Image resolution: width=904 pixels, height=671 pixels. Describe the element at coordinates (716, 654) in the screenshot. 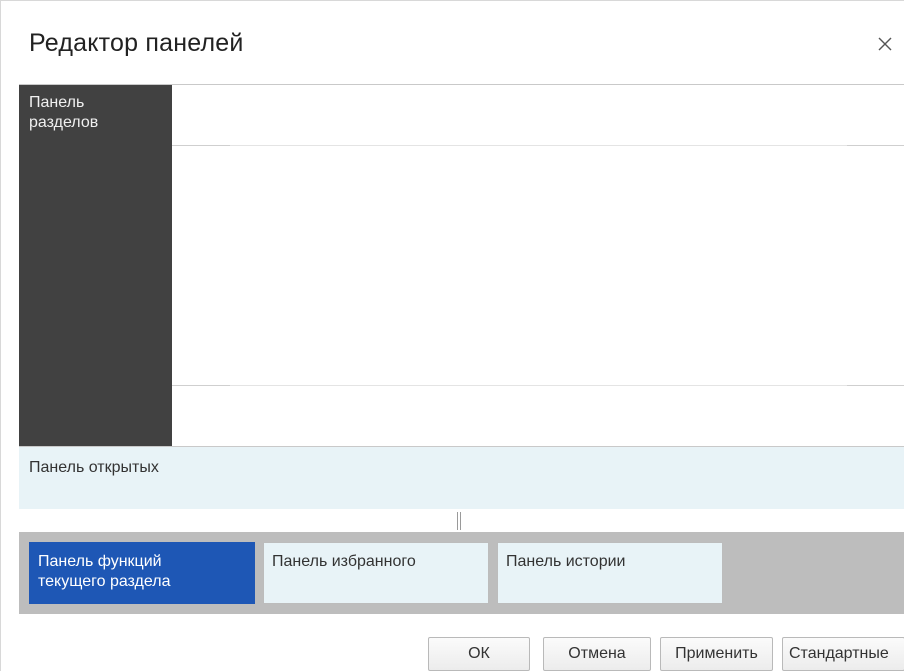

I see `apply-button: Применить` at that location.